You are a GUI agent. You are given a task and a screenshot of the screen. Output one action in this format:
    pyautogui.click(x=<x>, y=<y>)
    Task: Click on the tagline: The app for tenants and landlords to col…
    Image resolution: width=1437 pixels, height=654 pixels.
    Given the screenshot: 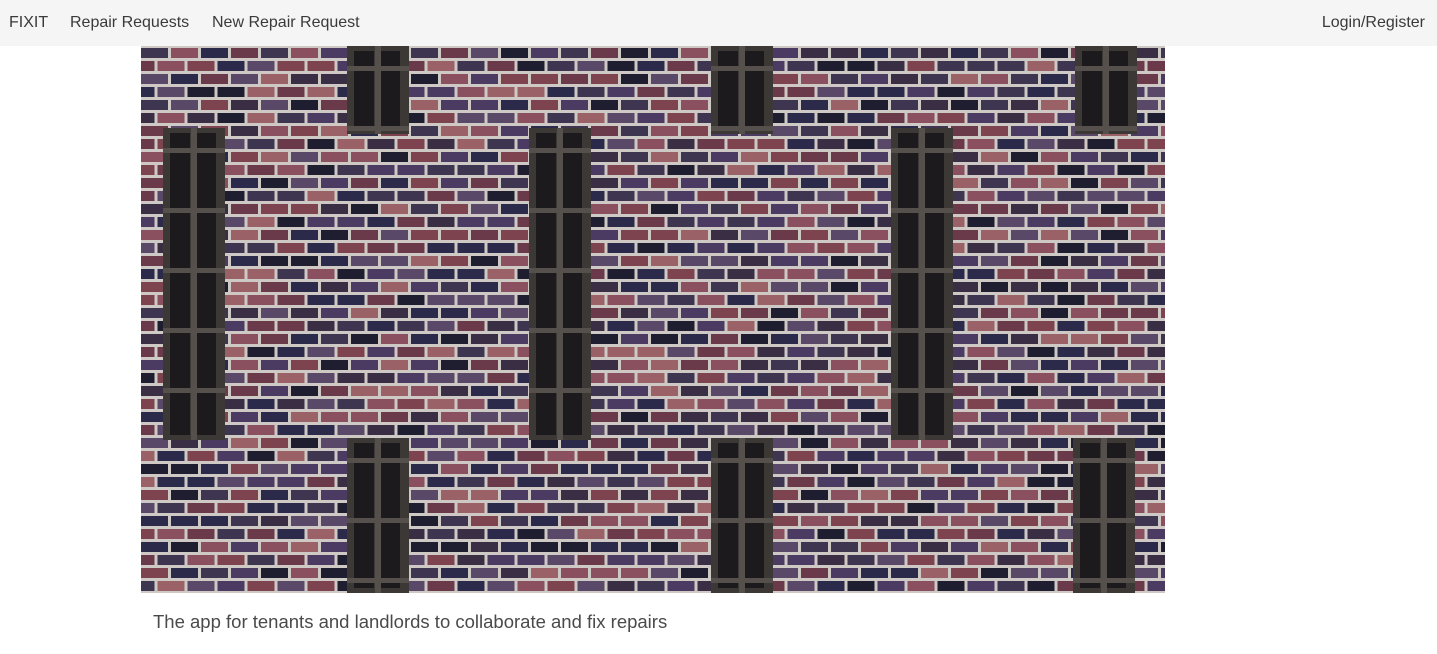 What is the action you would take?
    pyautogui.click(x=410, y=621)
    